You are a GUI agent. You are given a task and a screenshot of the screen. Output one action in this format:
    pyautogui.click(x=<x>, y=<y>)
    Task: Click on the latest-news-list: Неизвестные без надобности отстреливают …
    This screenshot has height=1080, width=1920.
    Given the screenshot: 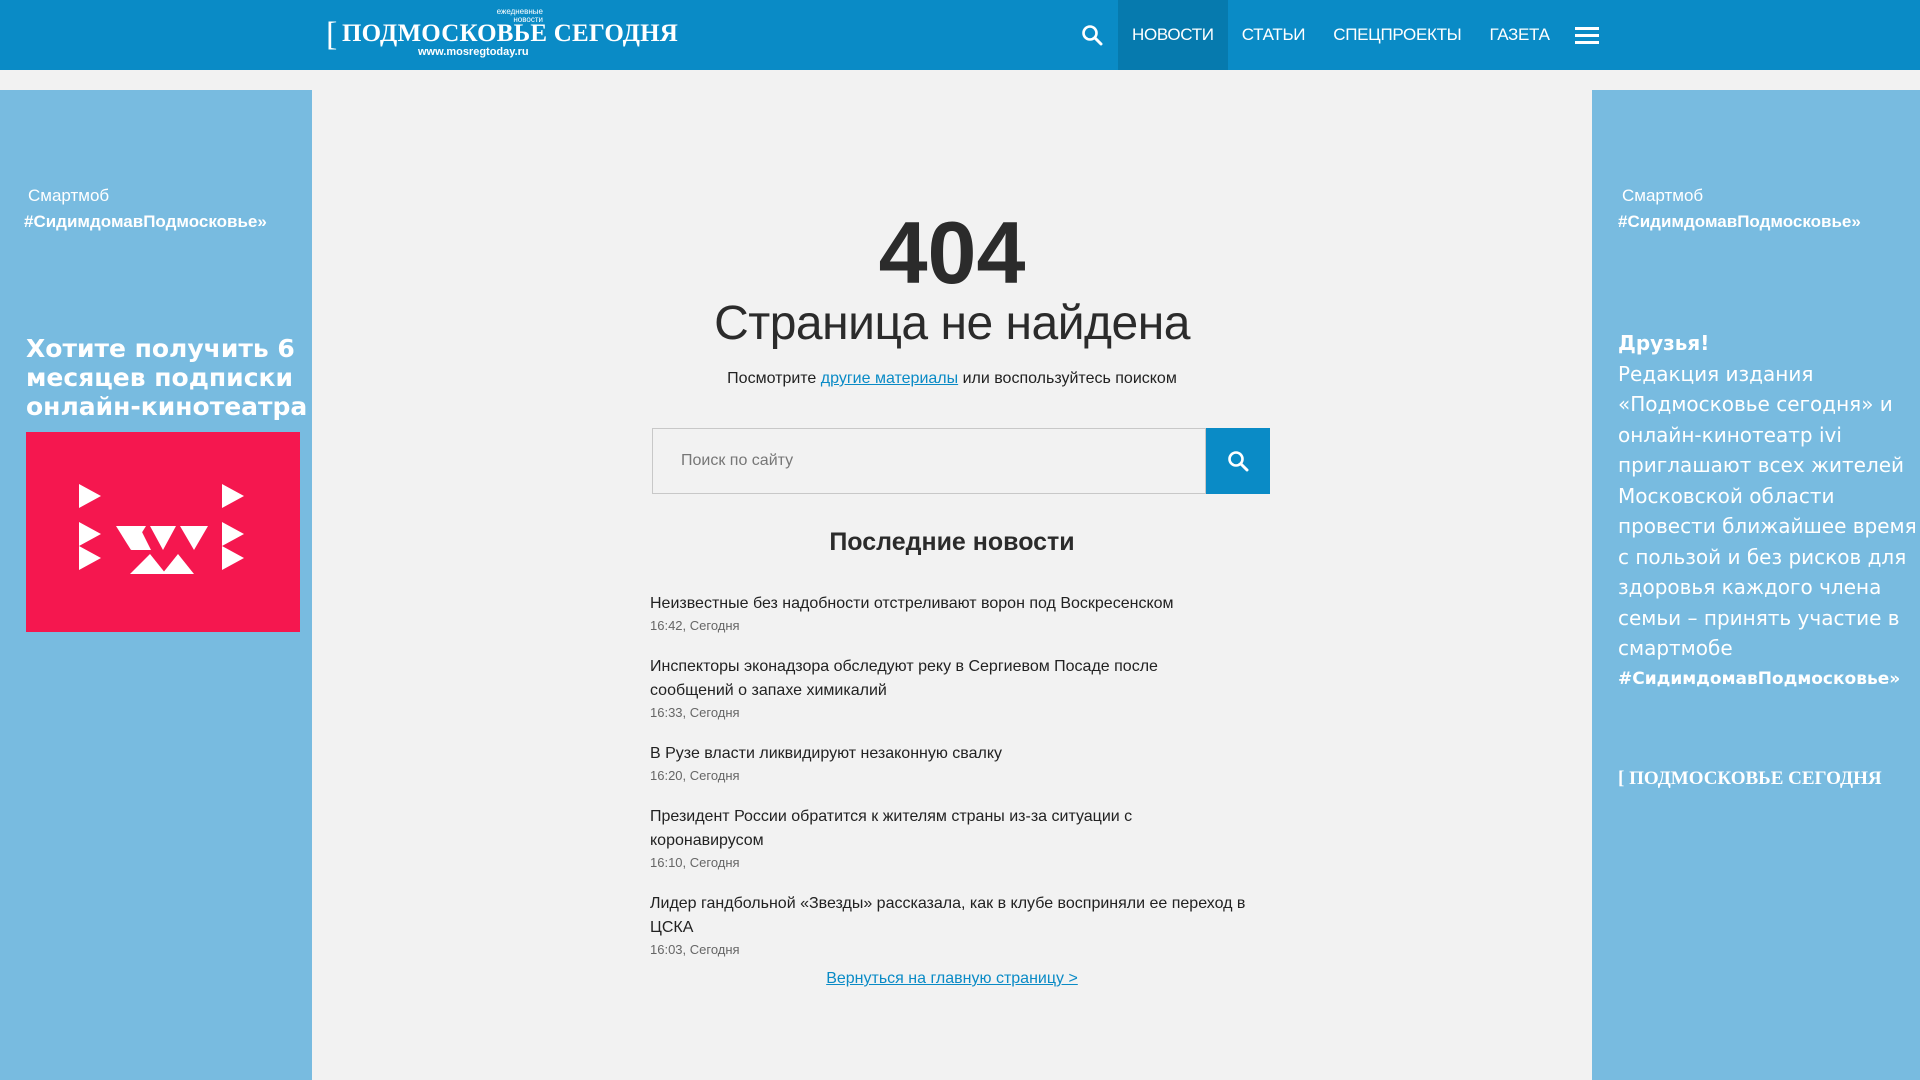 What is the action you would take?
    pyautogui.click(x=960, y=785)
    